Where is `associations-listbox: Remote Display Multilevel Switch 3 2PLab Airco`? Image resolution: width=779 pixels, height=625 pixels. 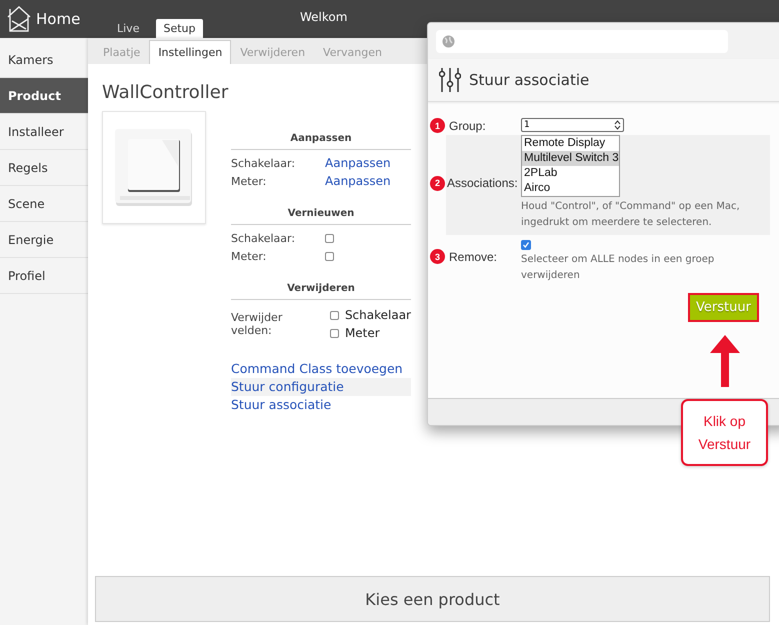 associations-listbox: Remote Display Multilevel Switch 3 2PLab Airco is located at coordinates (570, 166).